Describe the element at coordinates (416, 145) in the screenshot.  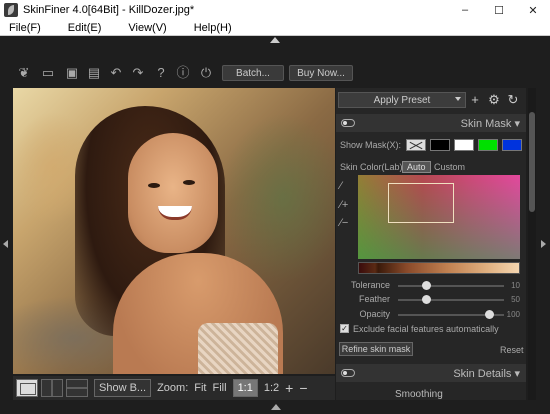
I see `mask-none-swatch` at that location.